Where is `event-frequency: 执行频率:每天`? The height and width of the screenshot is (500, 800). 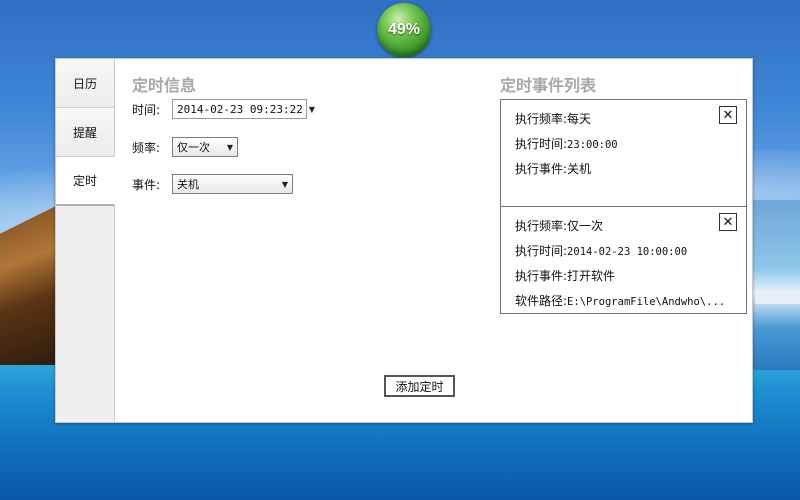 event-frequency: 执行频率:每天 is located at coordinates (553, 118).